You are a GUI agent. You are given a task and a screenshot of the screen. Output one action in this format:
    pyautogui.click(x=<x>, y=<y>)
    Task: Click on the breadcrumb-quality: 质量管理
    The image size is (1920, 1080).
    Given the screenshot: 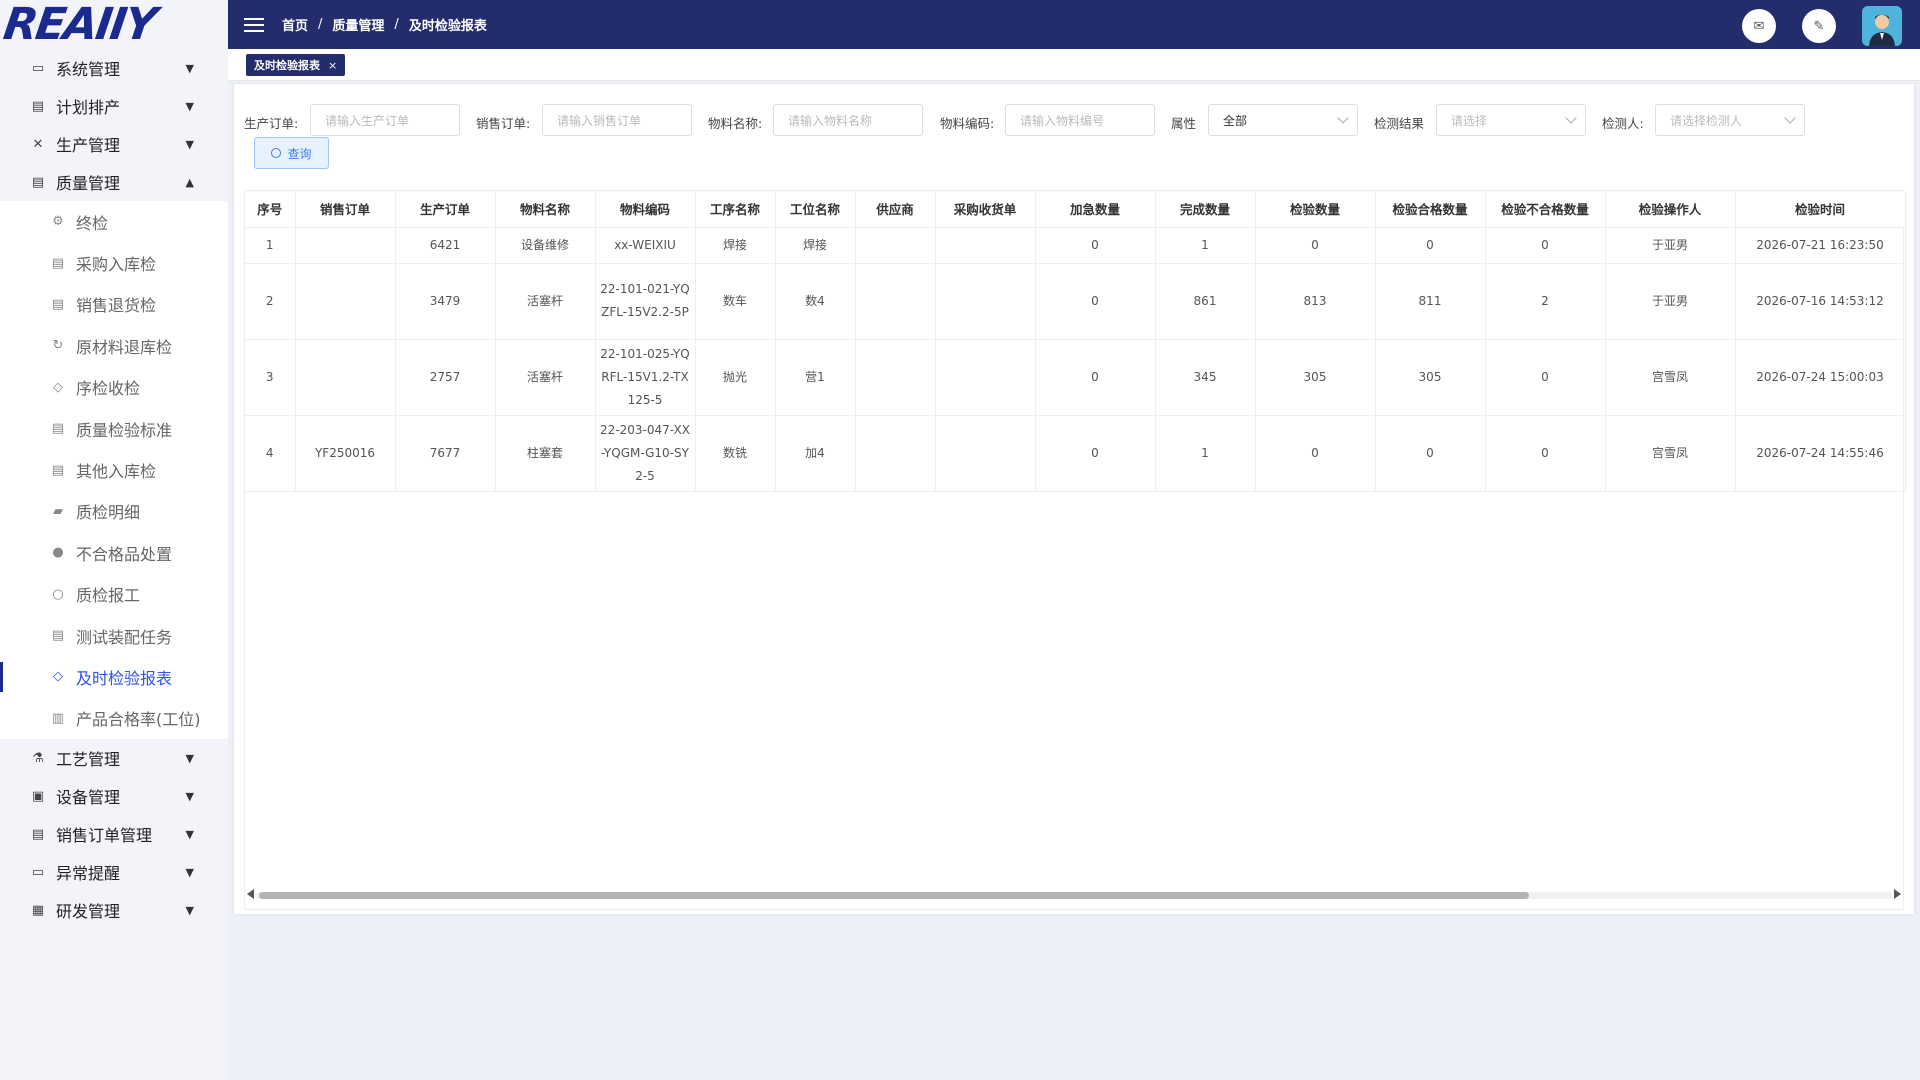 What is the action you would take?
    pyautogui.click(x=358, y=24)
    